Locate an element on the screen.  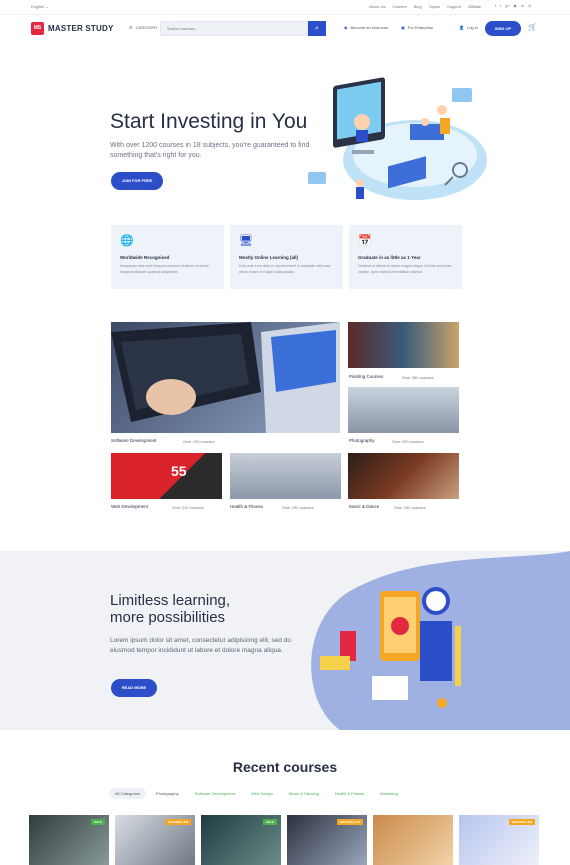
category-image-photography is located at coordinates (403, 410).